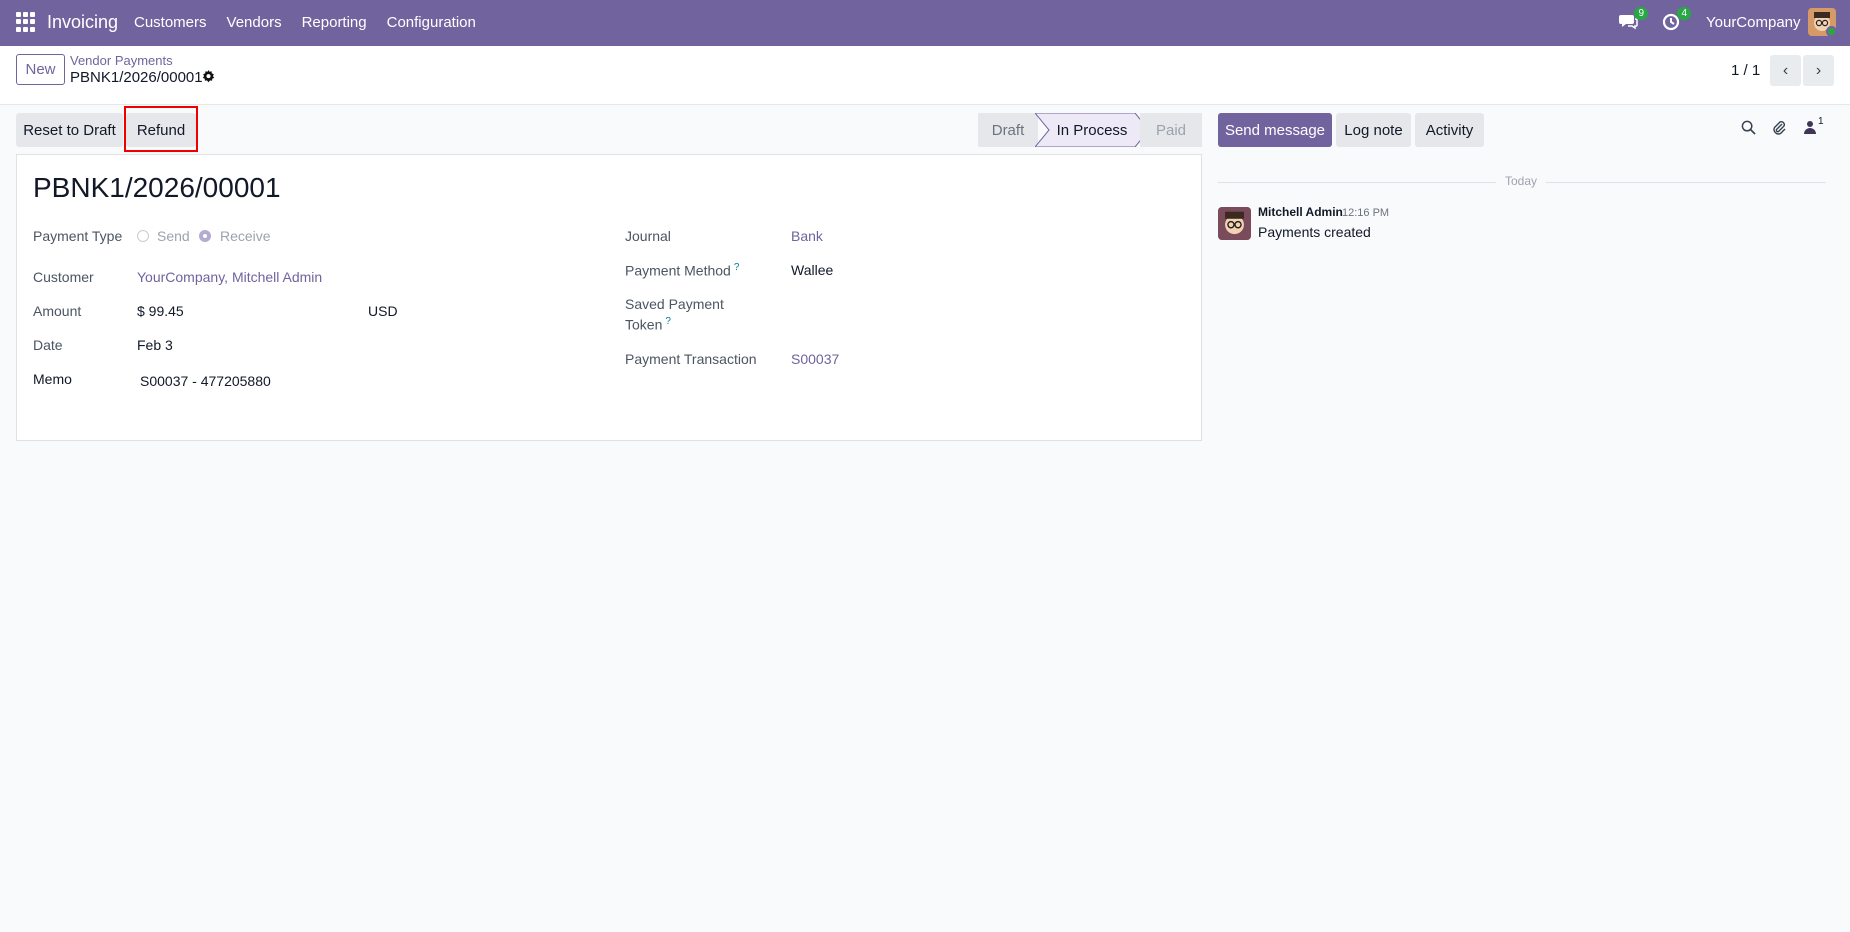 This screenshot has width=1850, height=932. I want to click on message-time: 12:16 PM, so click(1366, 213).